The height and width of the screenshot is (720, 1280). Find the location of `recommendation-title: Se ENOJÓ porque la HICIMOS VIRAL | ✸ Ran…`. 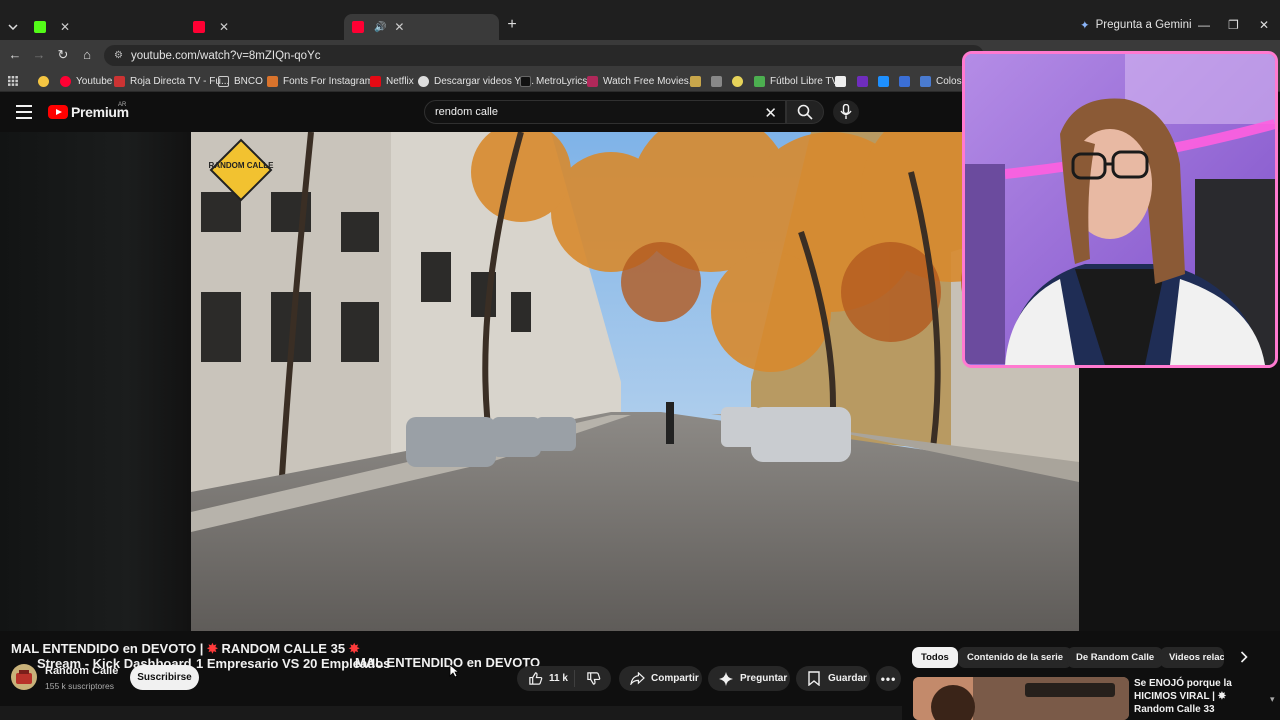

recommendation-title: Se ENOJÓ porque la HICIMOS VIRAL | ✸ Ran… is located at coordinates (1199, 696).